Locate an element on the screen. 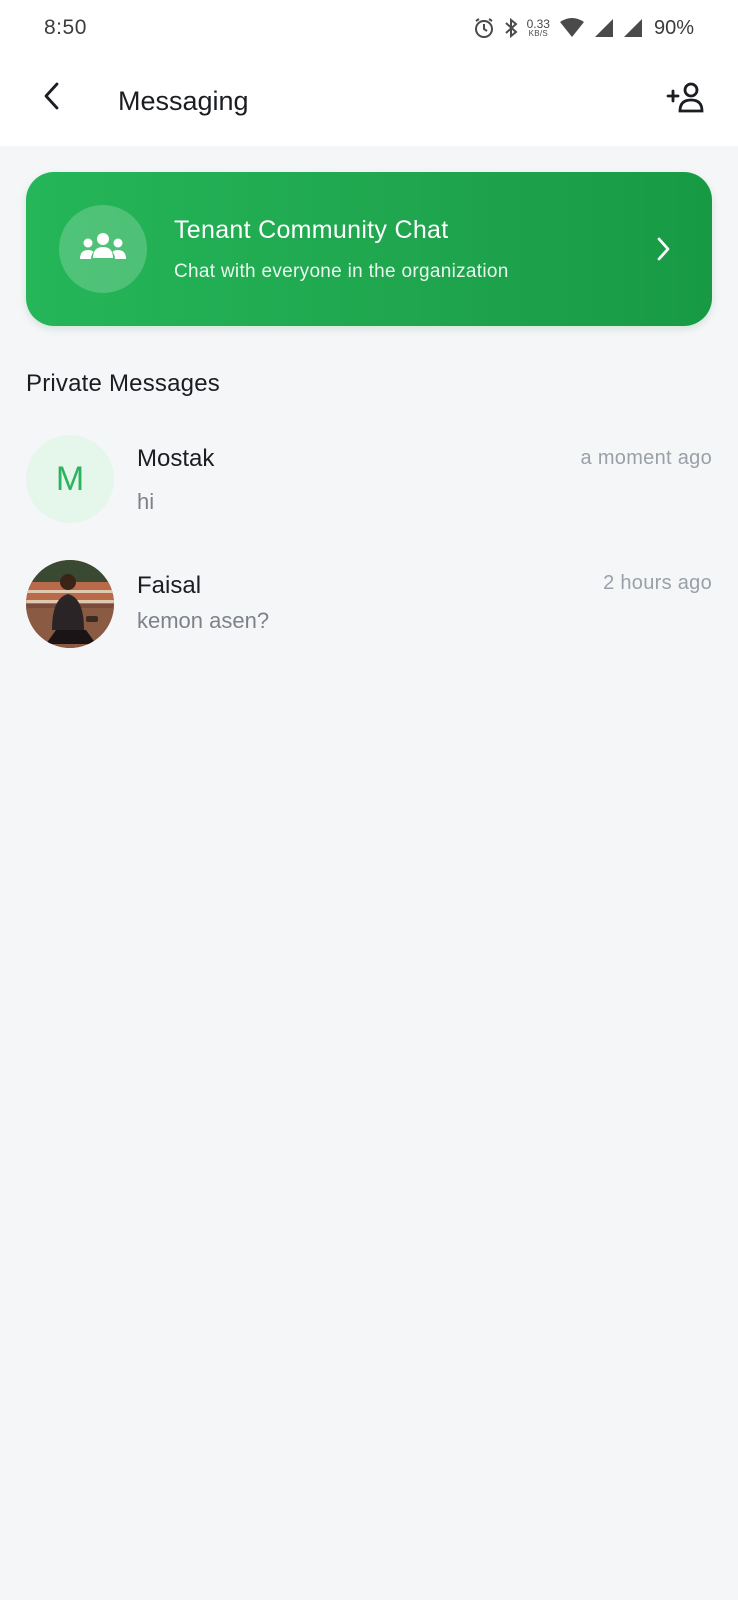 This screenshot has width=738, height=1600. group-icon is located at coordinates (103, 249).